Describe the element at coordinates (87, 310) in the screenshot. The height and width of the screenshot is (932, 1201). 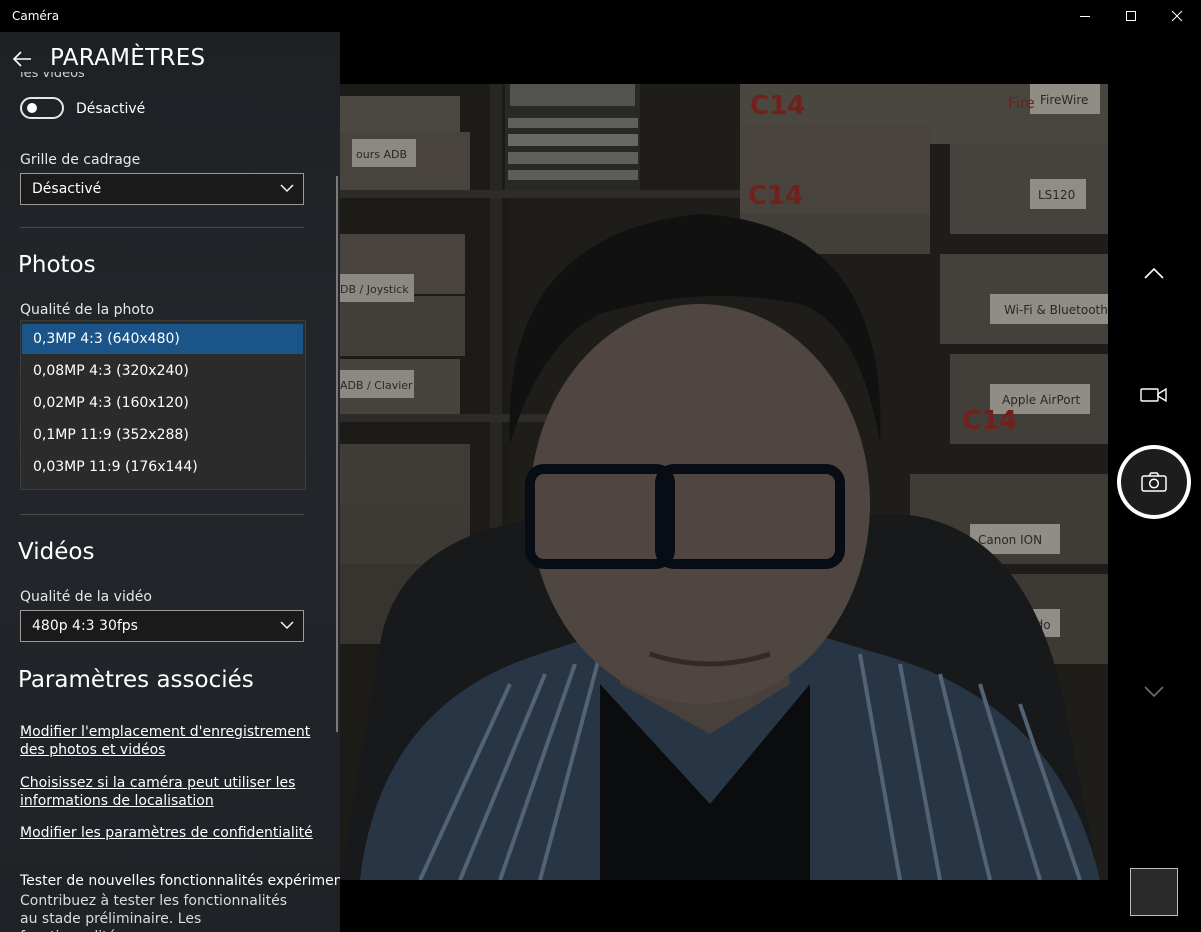
I see `photo-quality-label: Qualité de la photo` at that location.